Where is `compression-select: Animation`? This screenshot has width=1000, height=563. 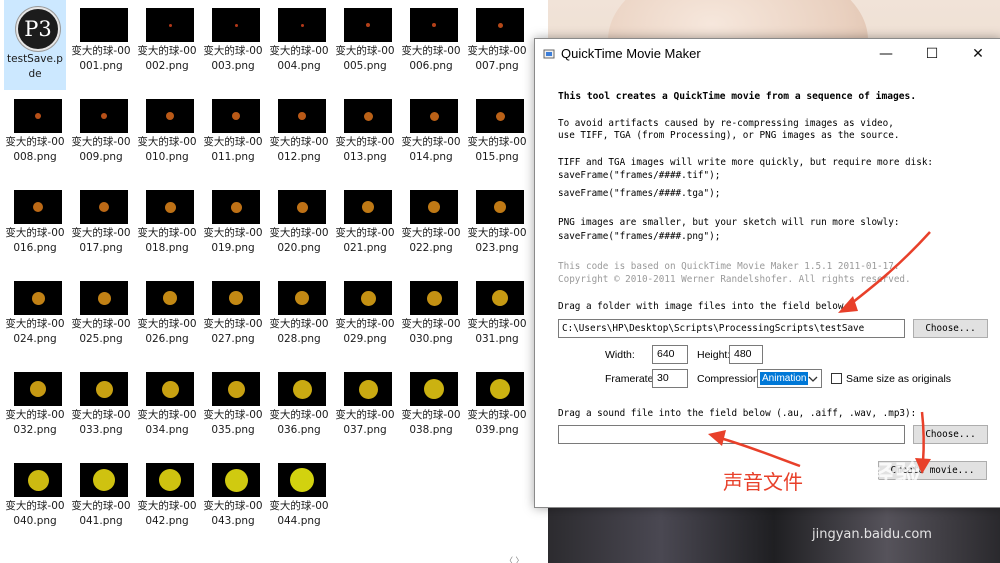
compression-select: Animation is located at coordinates (789, 378).